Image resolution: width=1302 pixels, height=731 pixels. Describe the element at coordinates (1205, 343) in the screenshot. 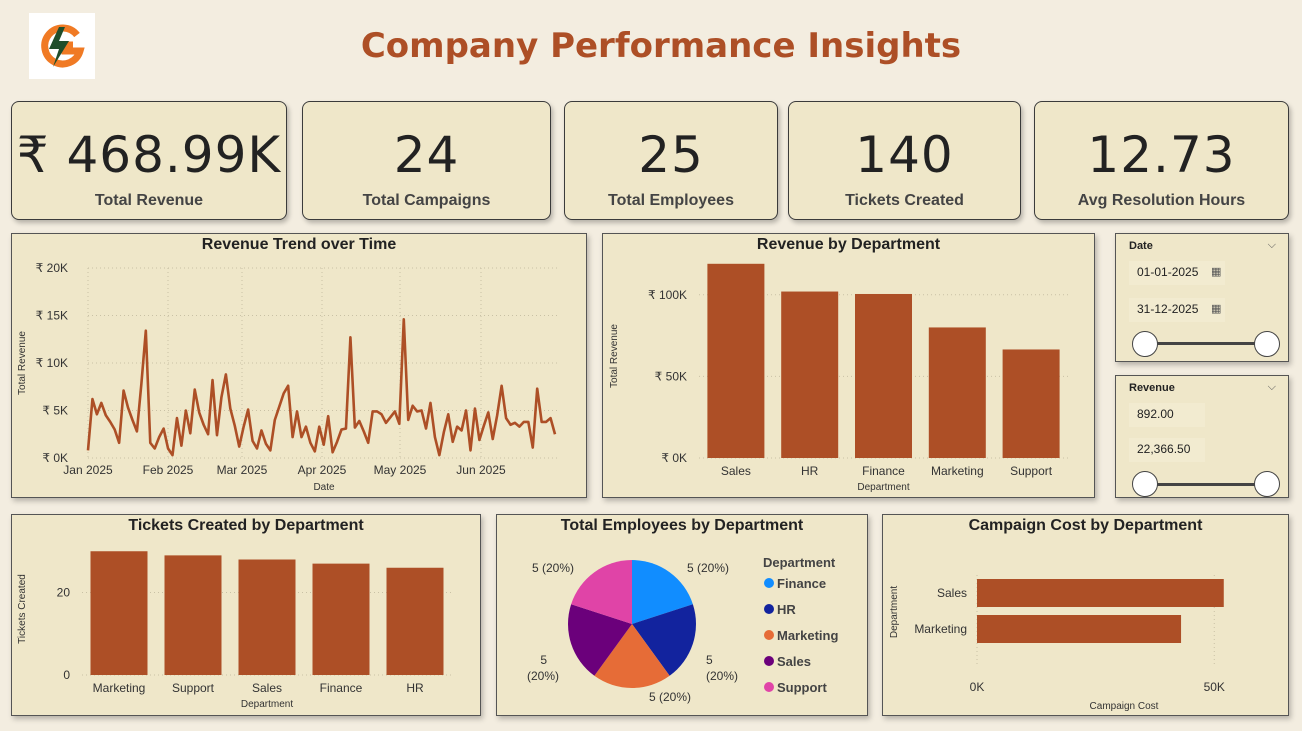

I see `date-range-track` at that location.